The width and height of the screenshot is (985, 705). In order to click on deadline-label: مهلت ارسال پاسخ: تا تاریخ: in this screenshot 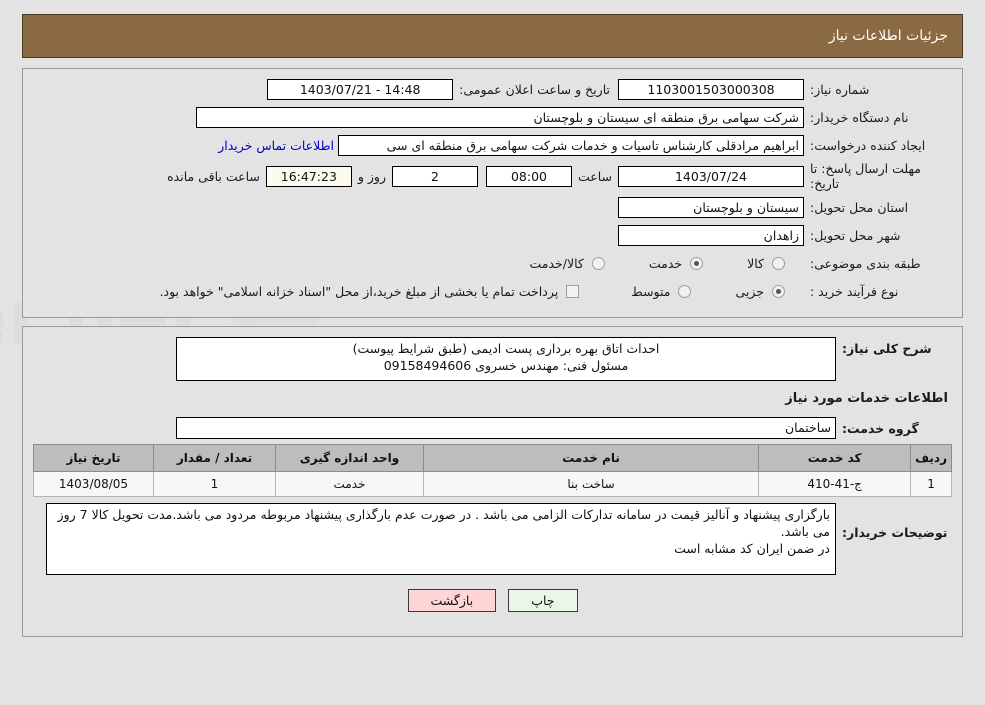, I will do `click(865, 176)`.